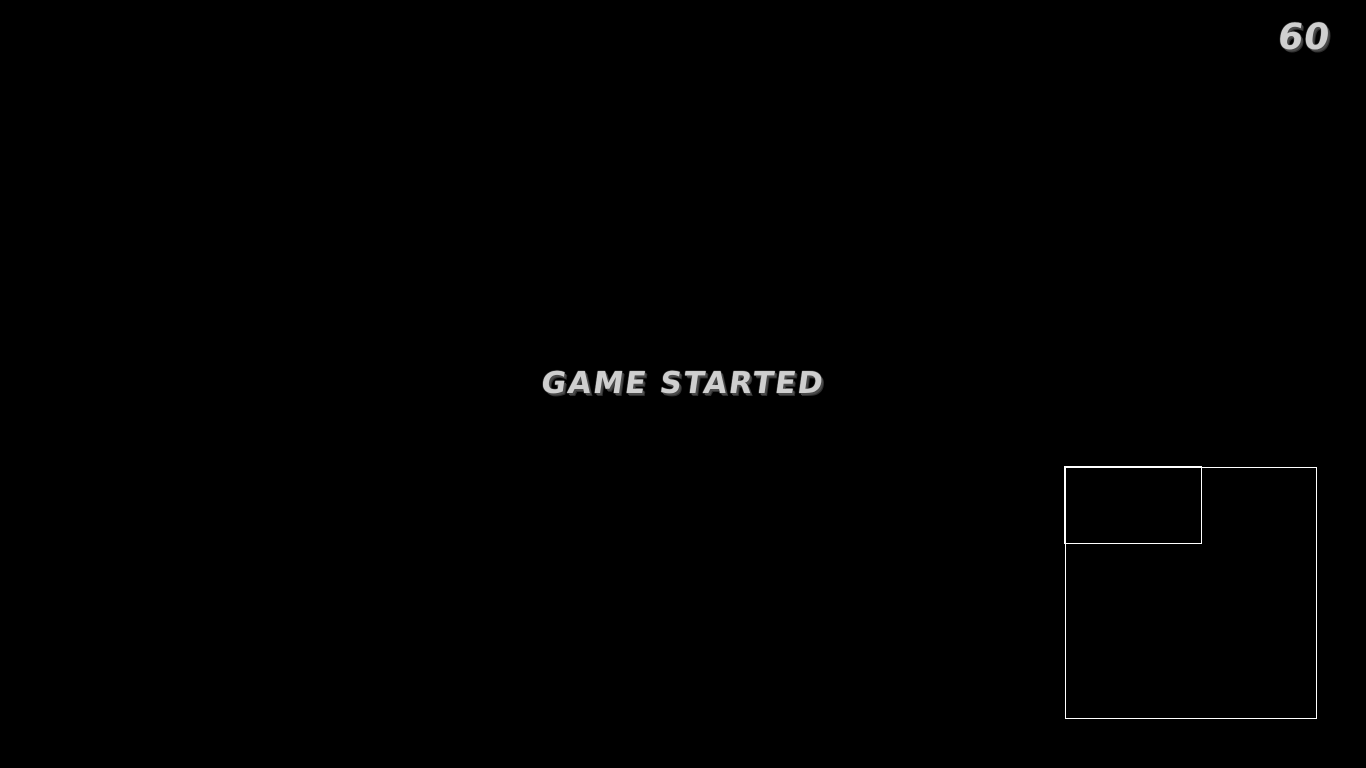  What do you see at coordinates (1133, 505) in the screenshot?
I see `minimap-viewport-indicator` at bounding box center [1133, 505].